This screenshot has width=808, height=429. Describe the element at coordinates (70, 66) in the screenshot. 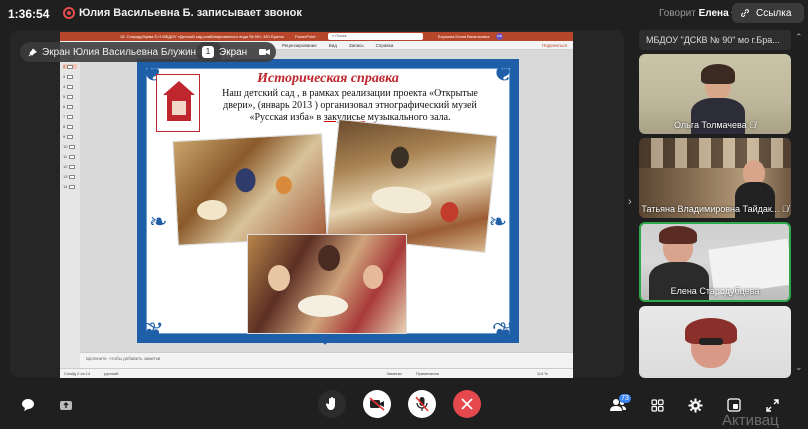

I see `thumbnail-slide: 2` at that location.